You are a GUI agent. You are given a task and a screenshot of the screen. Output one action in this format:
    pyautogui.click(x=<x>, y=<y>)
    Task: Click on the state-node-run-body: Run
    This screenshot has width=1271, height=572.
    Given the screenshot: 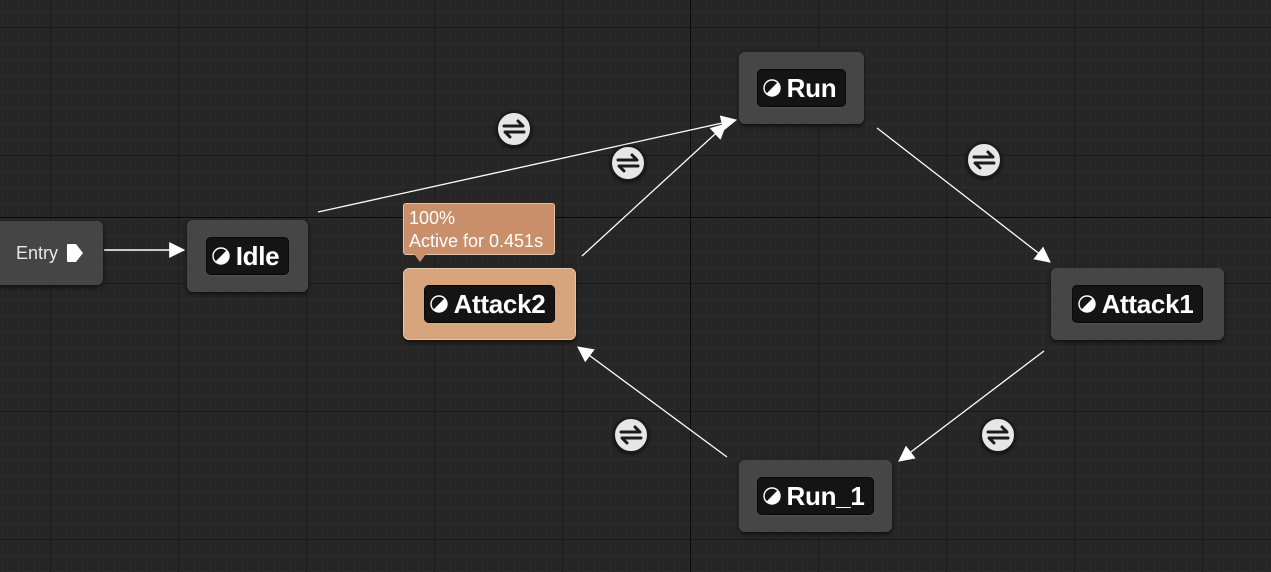 What is the action you would take?
    pyautogui.click(x=801, y=88)
    